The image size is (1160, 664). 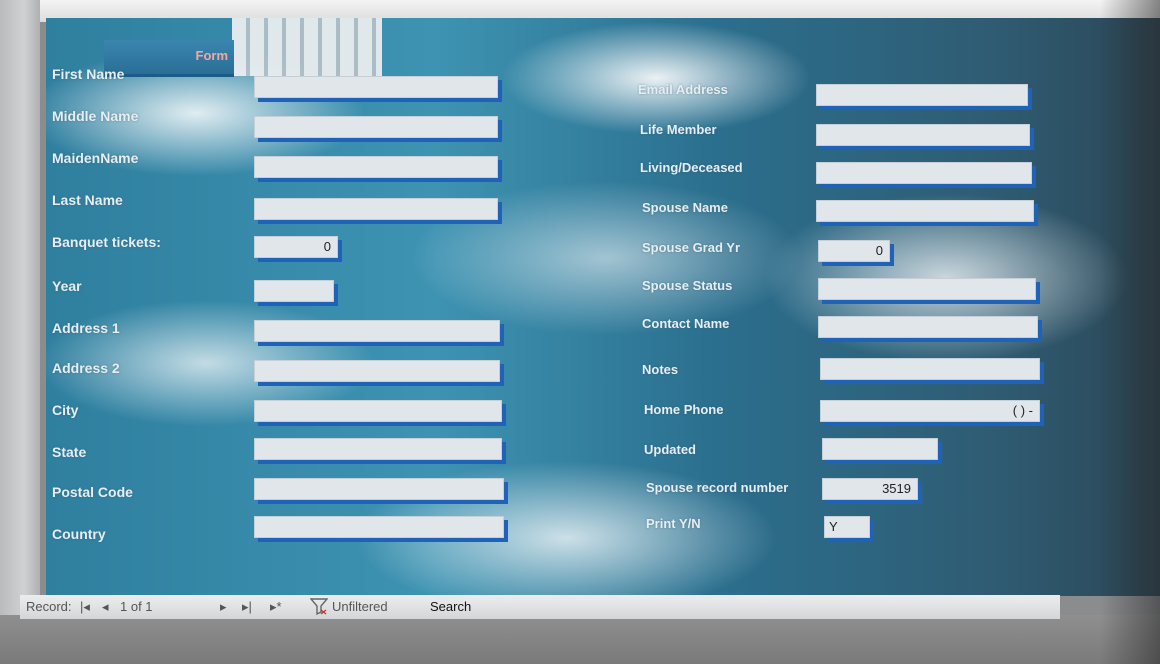 I want to click on updated-field, so click(x=880, y=449).